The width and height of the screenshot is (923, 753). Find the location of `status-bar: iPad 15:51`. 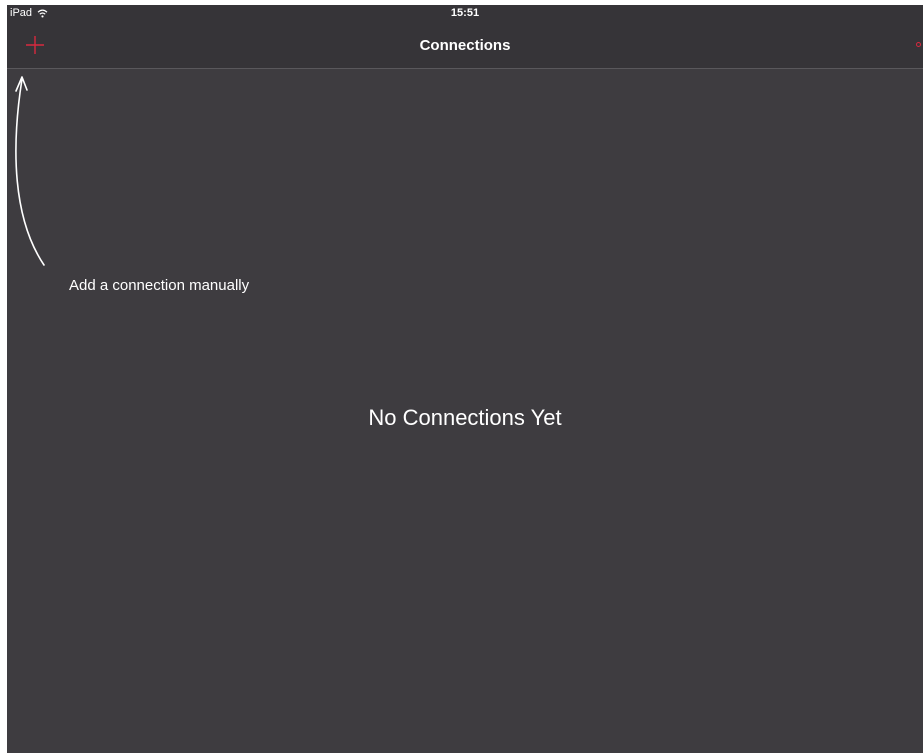

status-bar: iPad 15:51 is located at coordinates (465, 14).